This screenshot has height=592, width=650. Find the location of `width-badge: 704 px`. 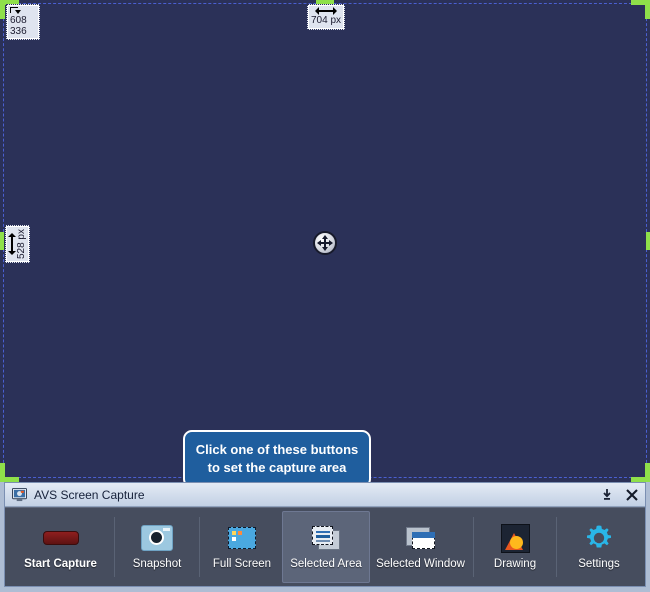

width-badge: 704 px is located at coordinates (326, 17).